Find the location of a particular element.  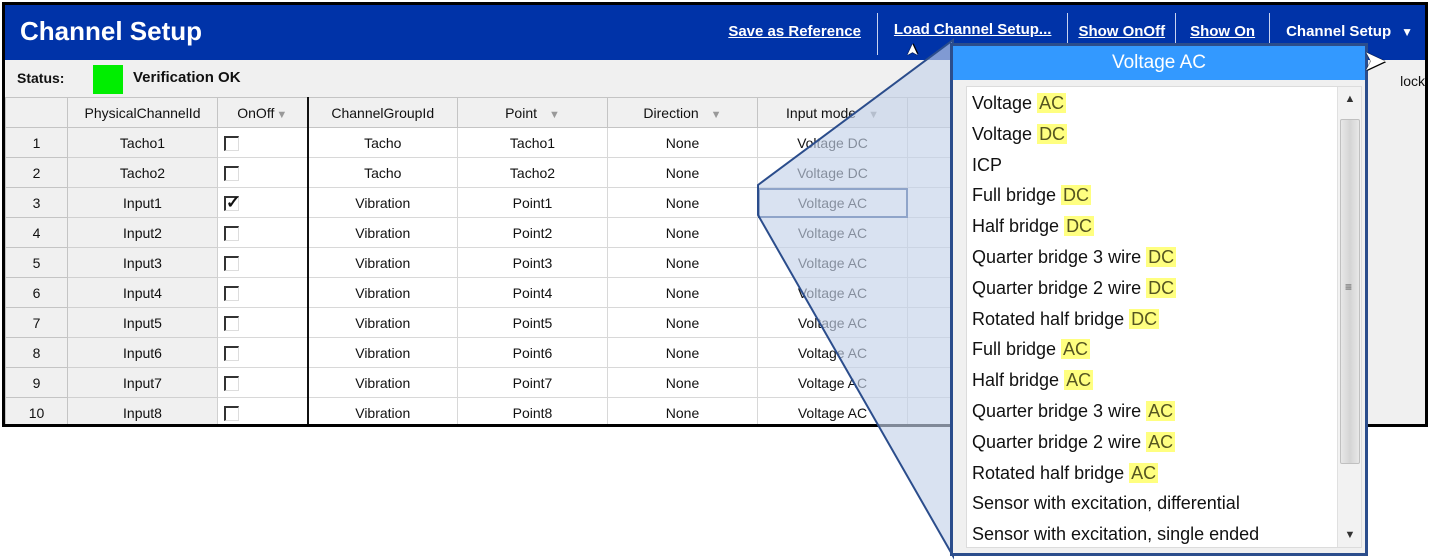

header-channel-group-id: ChannelGroupId is located at coordinates (382, 112).